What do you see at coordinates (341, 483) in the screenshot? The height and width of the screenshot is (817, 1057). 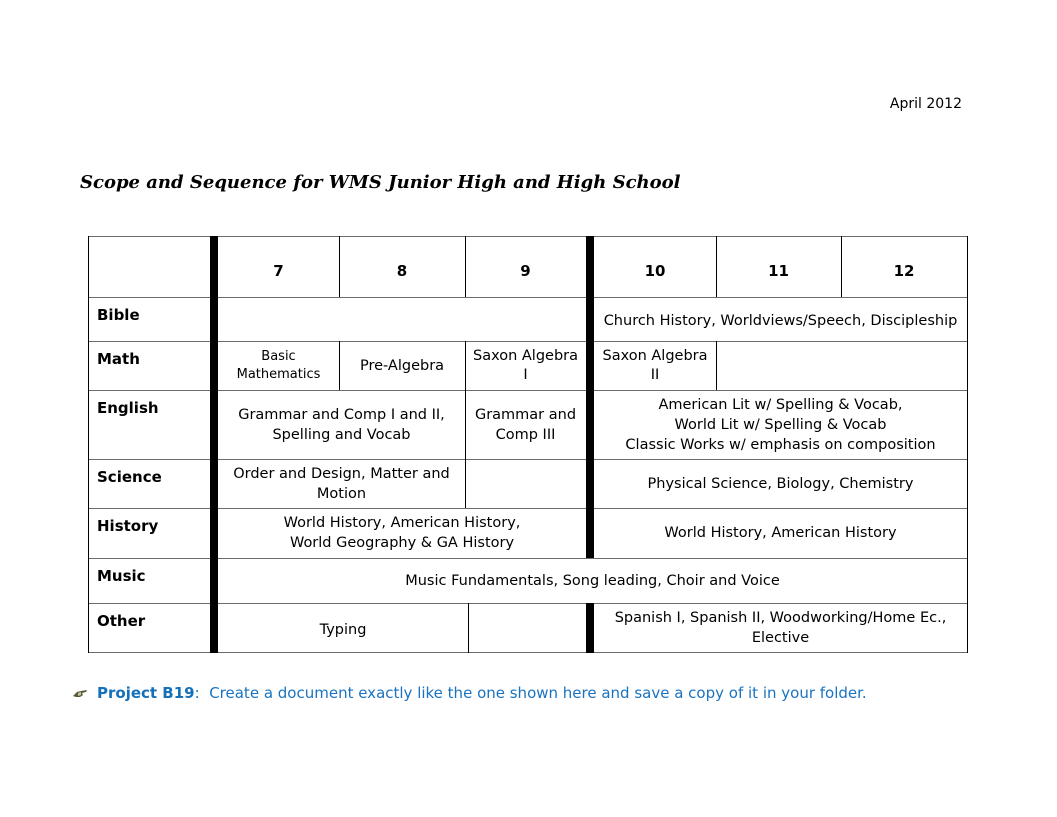 I see `science-grade-7-8-cell: Order and Design, Matter and Motion` at bounding box center [341, 483].